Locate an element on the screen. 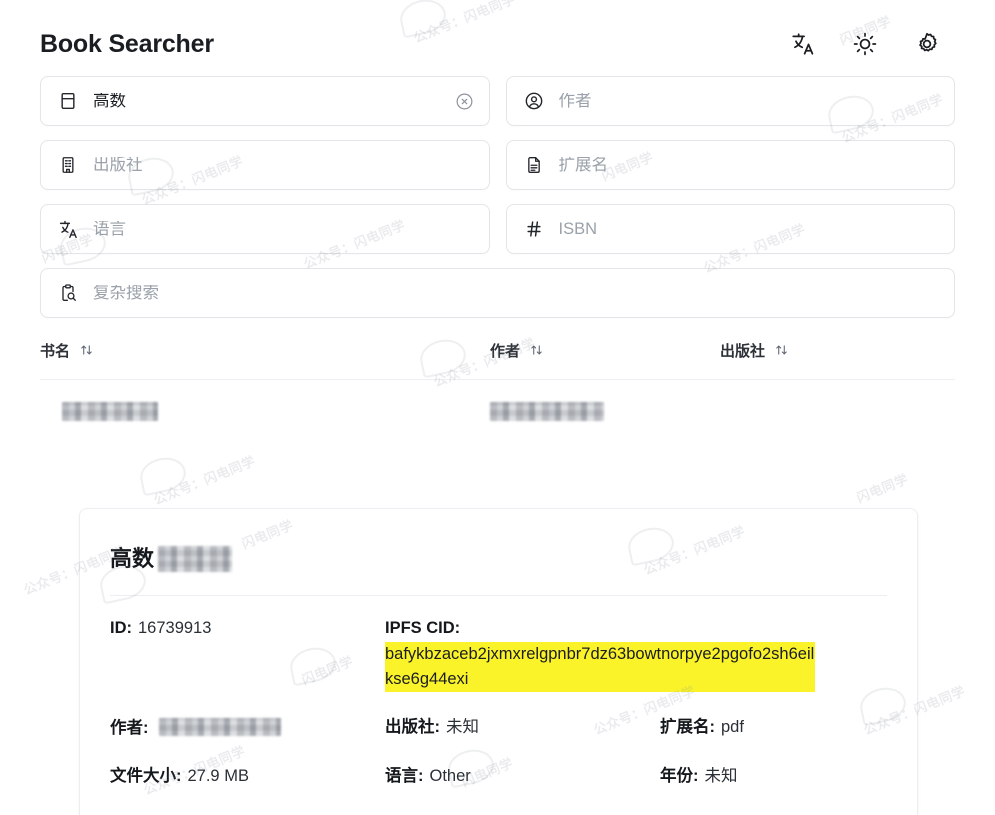 The image size is (995, 815). watermark-text: 闪电同学 is located at coordinates (882, 488).